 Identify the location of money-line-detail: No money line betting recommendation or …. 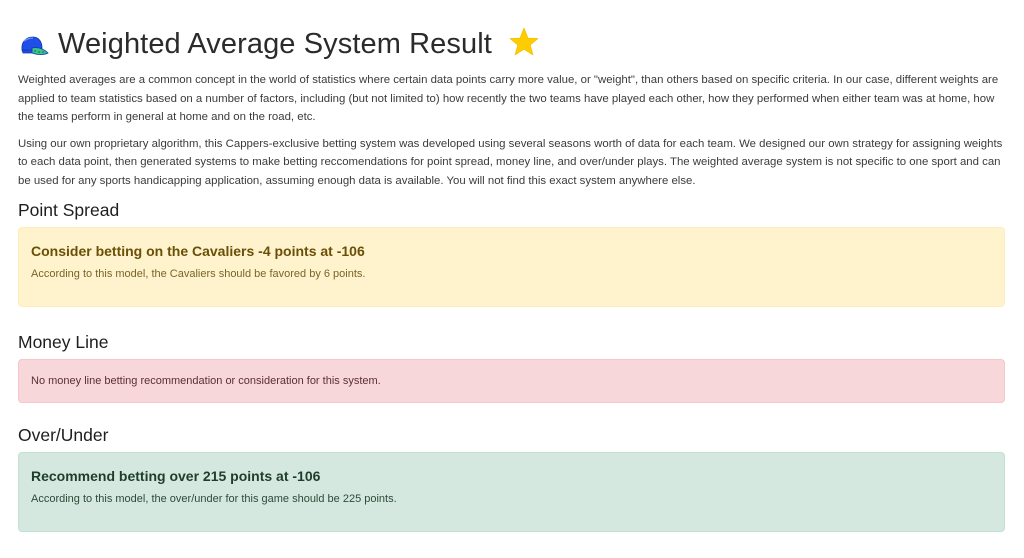
(206, 380).